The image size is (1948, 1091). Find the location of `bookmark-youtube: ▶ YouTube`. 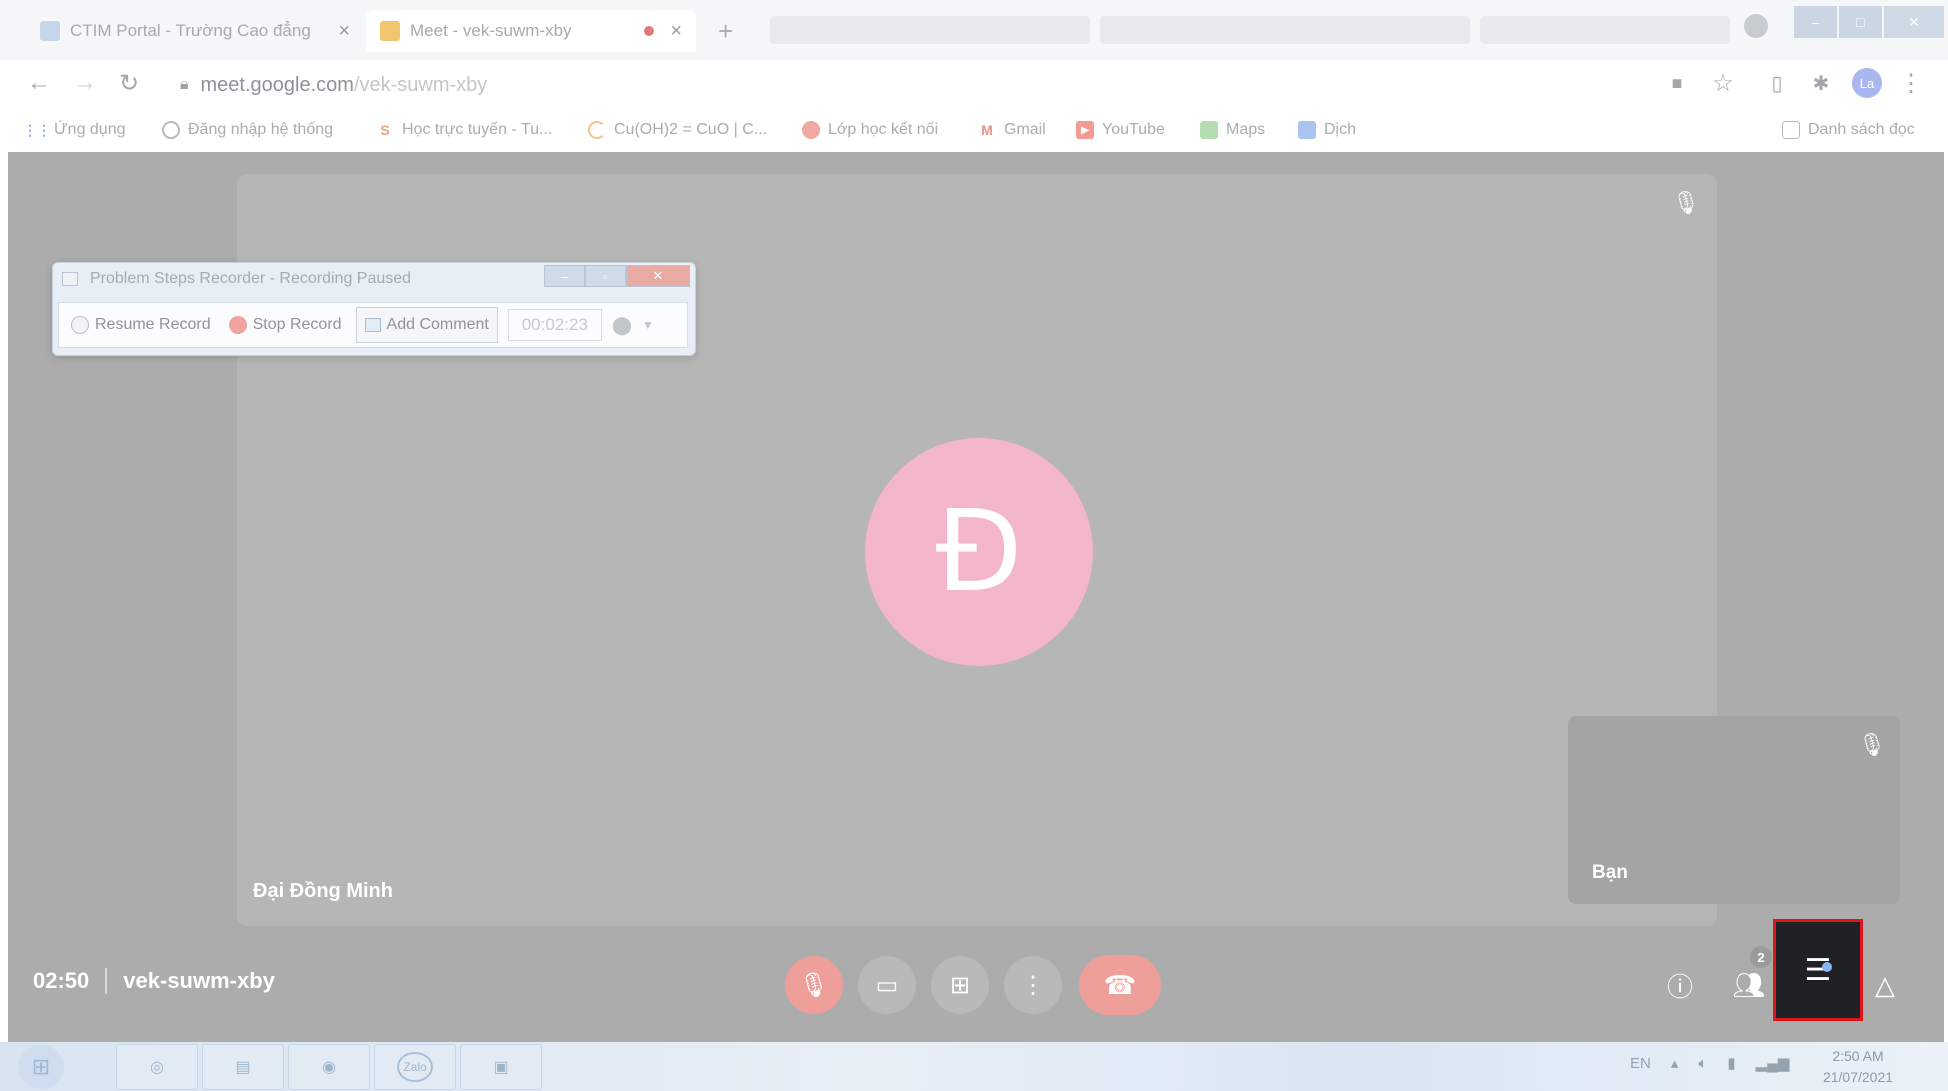

bookmark-youtube: ▶ YouTube is located at coordinates (1120, 130).